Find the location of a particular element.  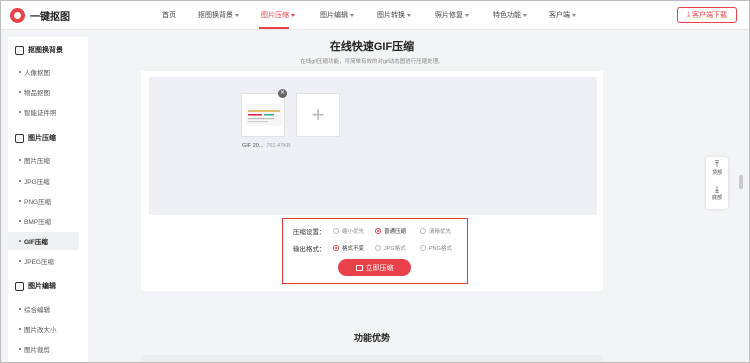

nav-repair: 照片修复 is located at coordinates (452, 15).